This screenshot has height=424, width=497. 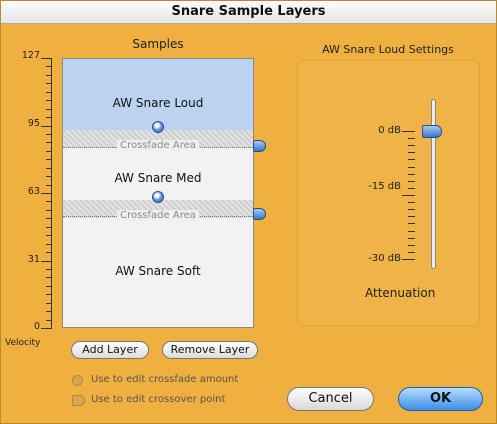 What do you see at coordinates (158, 127) in the screenshot?
I see `crossfade-knob-upper` at bounding box center [158, 127].